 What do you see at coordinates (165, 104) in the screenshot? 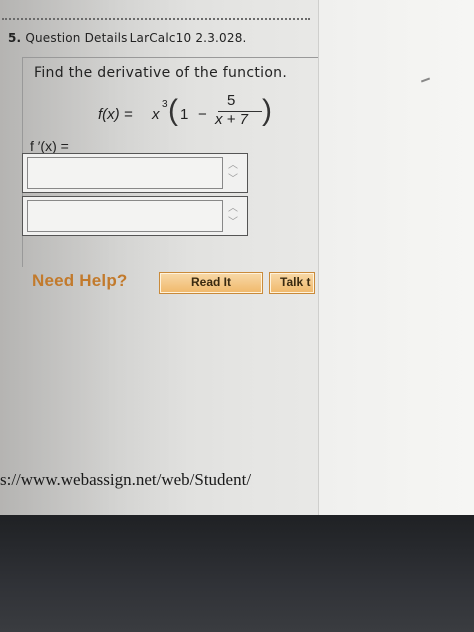
I see `formula-exponent: 3` at bounding box center [165, 104].